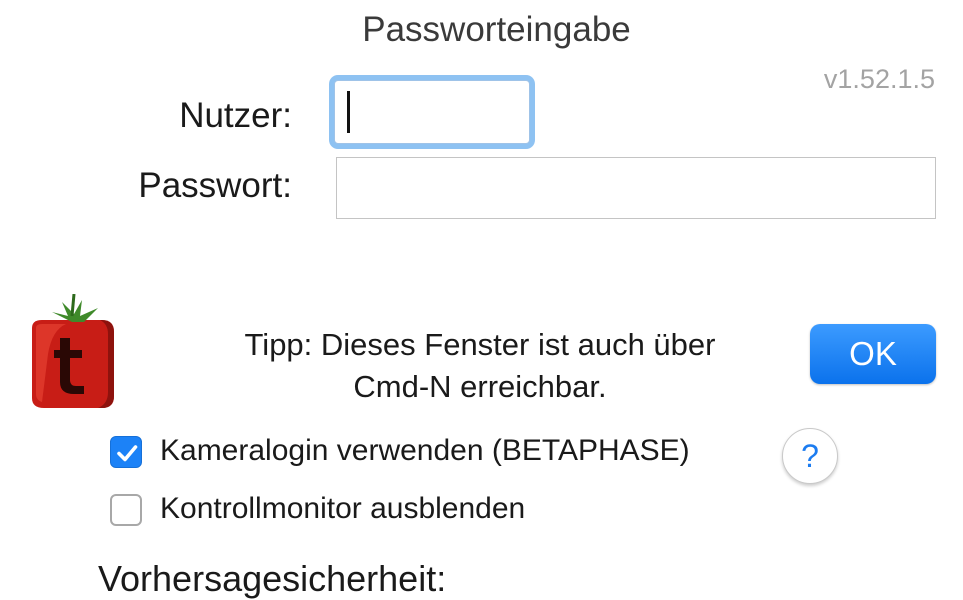 The image size is (963, 600). What do you see at coordinates (73, 351) in the screenshot?
I see `tomato-t-logo-icon` at bounding box center [73, 351].